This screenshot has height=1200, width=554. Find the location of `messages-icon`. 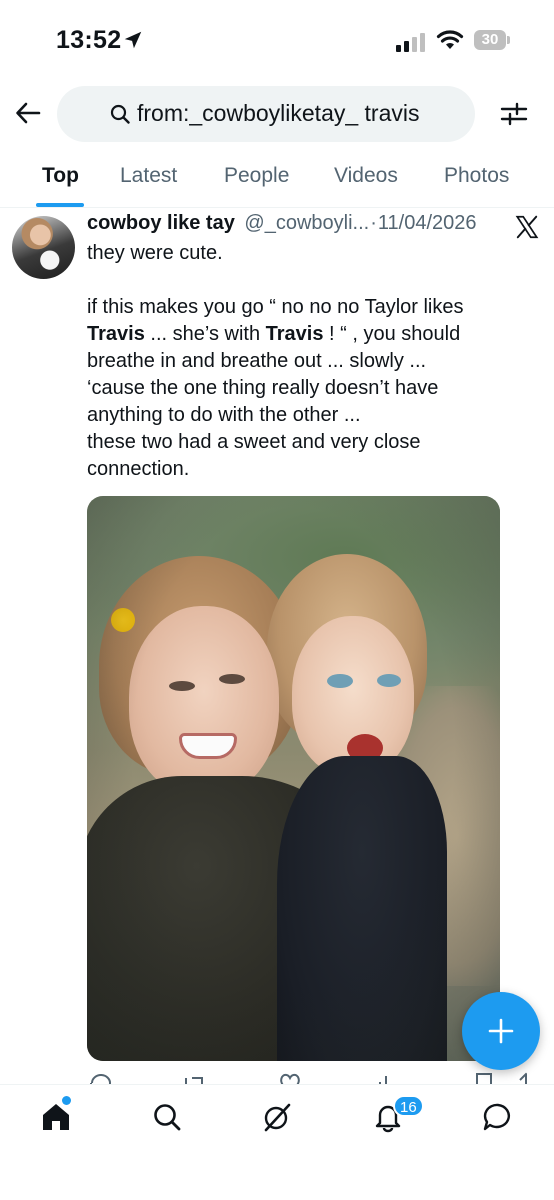

messages-icon is located at coordinates (498, 1117).